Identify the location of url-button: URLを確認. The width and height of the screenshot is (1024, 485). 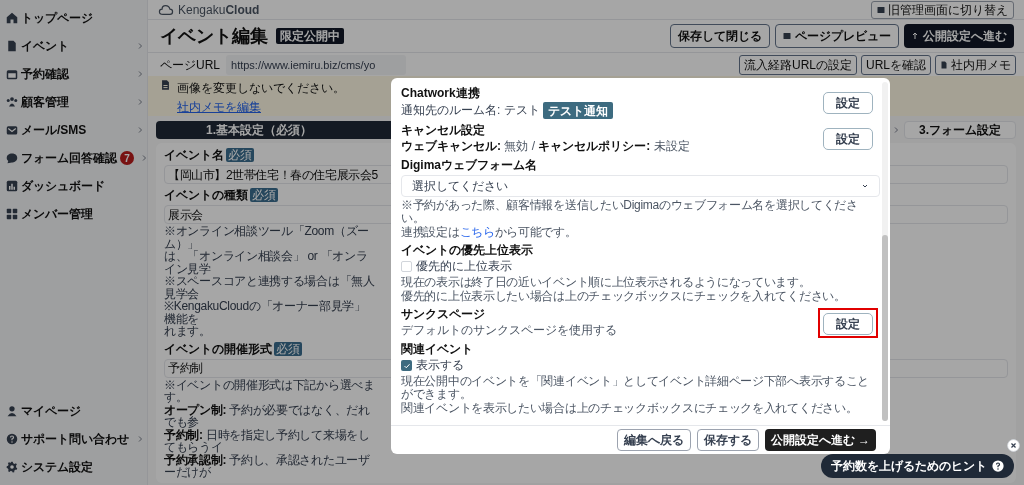
(896, 64).